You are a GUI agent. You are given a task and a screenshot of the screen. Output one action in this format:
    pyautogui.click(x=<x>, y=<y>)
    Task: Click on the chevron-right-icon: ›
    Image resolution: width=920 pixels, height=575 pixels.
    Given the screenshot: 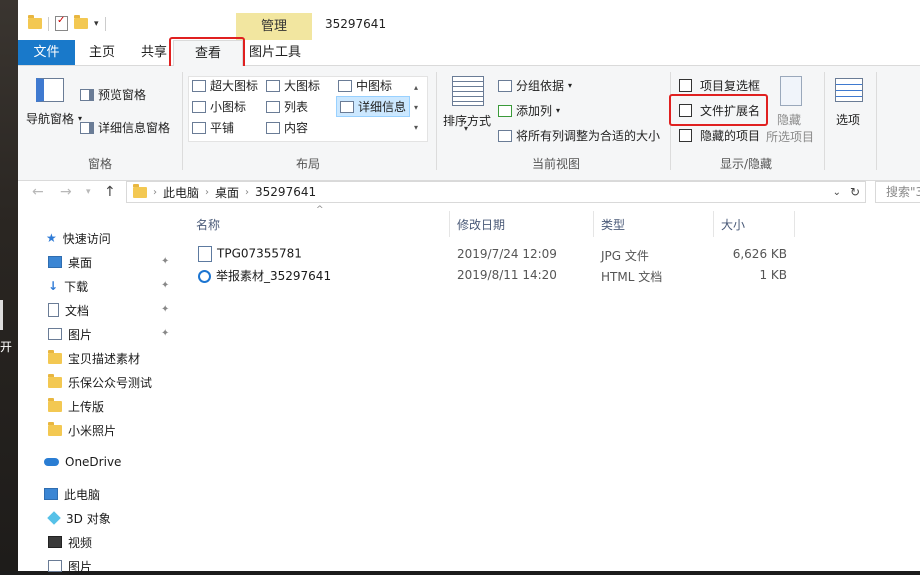 What is the action you would take?
    pyautogui.click(x=247, y=192)
    